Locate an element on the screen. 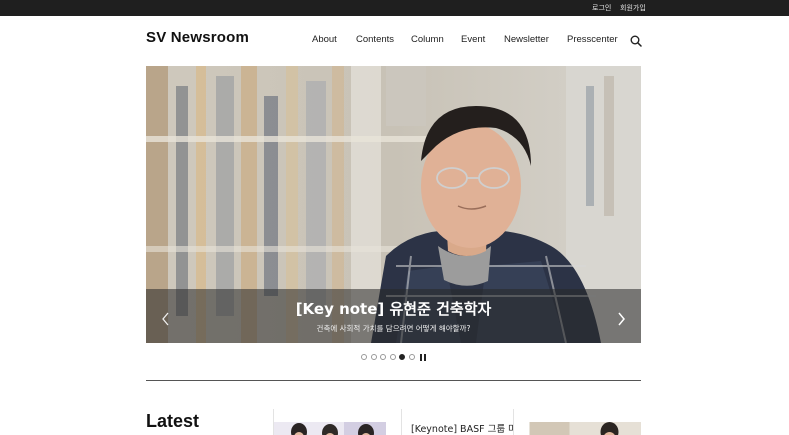 The image size is (789, 435). nav-newsletter: Newsletter is located at coordinates (526, 39).